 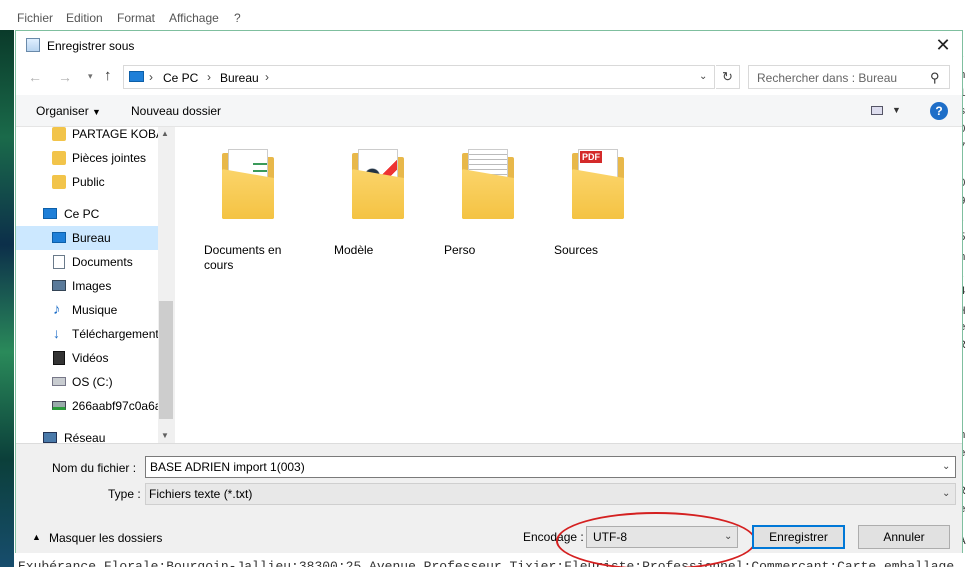 I want to click on folder-label: Documents en cours, so click(x=243, y=257).